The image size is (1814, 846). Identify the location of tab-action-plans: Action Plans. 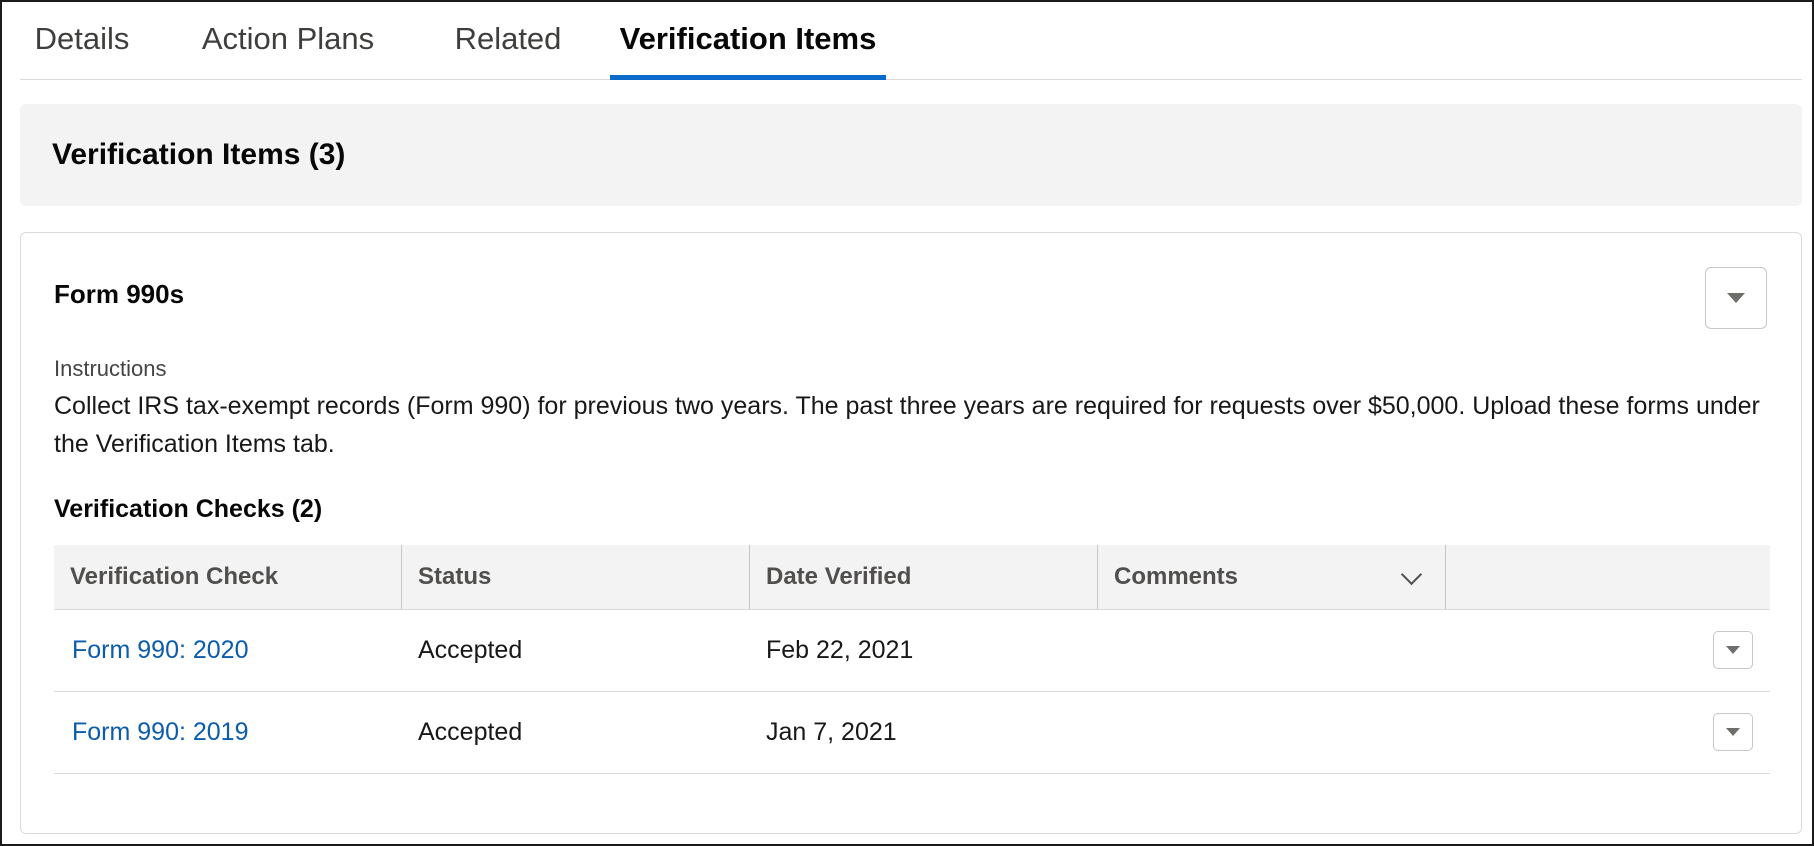
(288, 40).